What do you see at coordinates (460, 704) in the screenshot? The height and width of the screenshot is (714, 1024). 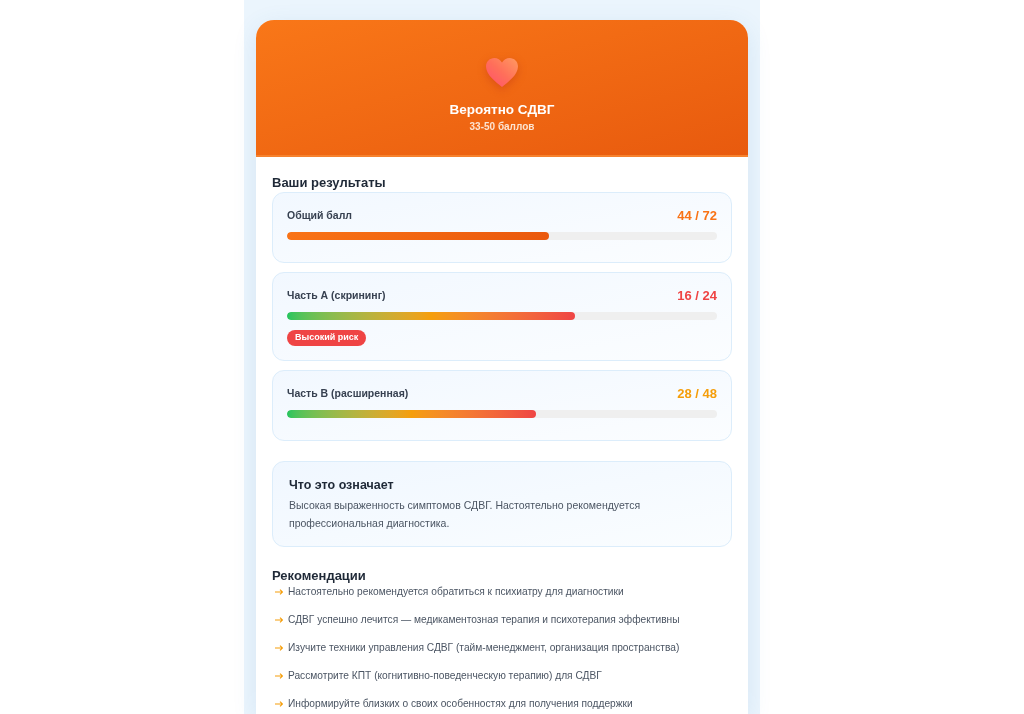 I see `recommendation-text: Информируйте близких о своих особенностях для получения поддержки` at bounding box center [460, 704].